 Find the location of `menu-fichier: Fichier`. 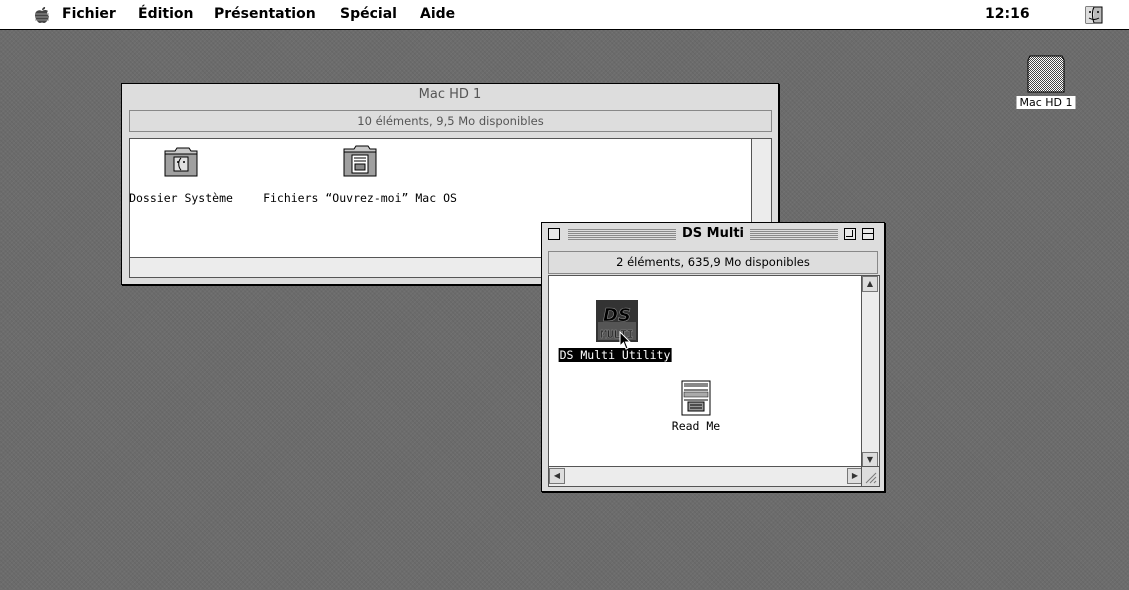

menu-fichier: Fichier is located at coordinates (89, 14).